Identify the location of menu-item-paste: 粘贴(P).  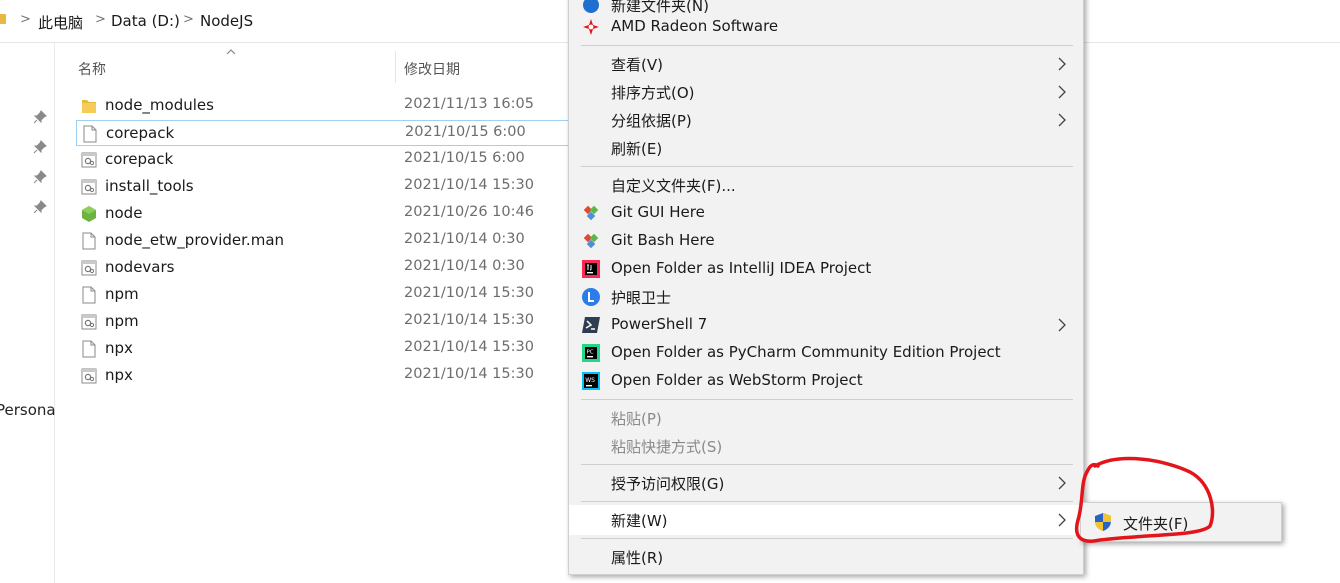
(827, 418).